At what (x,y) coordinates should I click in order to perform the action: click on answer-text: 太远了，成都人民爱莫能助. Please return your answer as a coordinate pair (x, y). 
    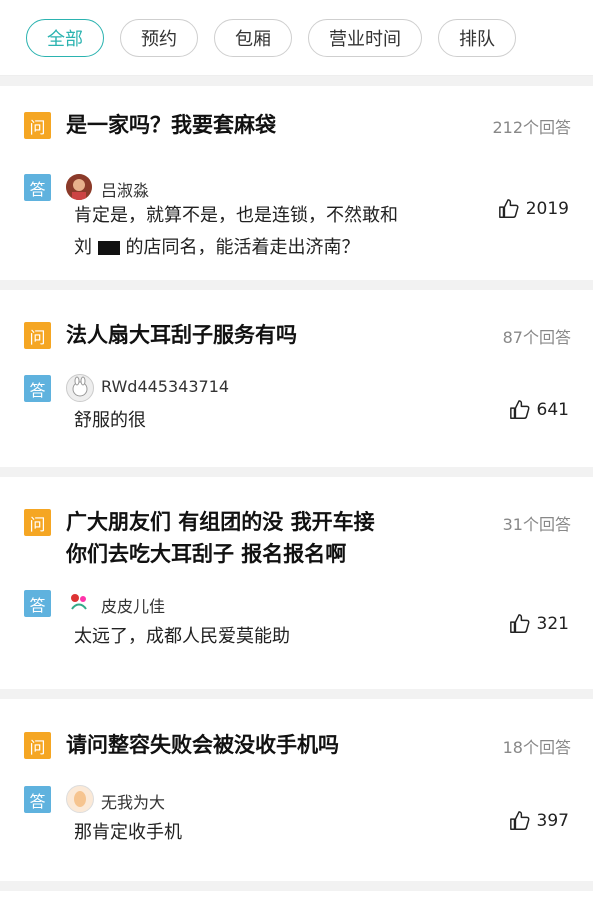
    Looking at the image, I should click on (264, 637).